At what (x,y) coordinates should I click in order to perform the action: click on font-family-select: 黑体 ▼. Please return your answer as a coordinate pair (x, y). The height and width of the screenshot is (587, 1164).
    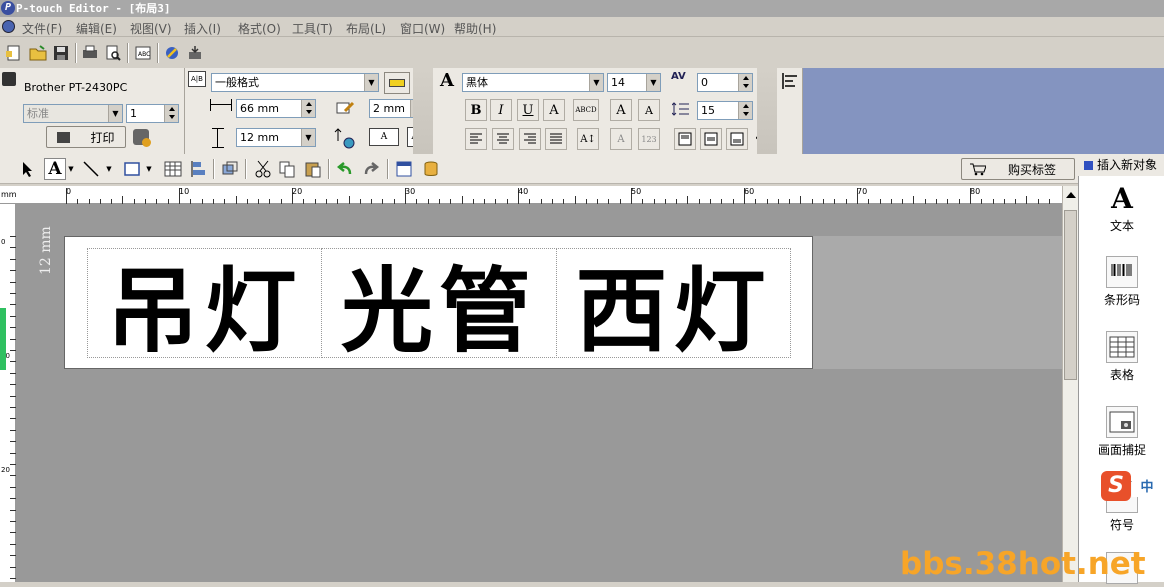
    Looking at the image, I should click on (533, 82).